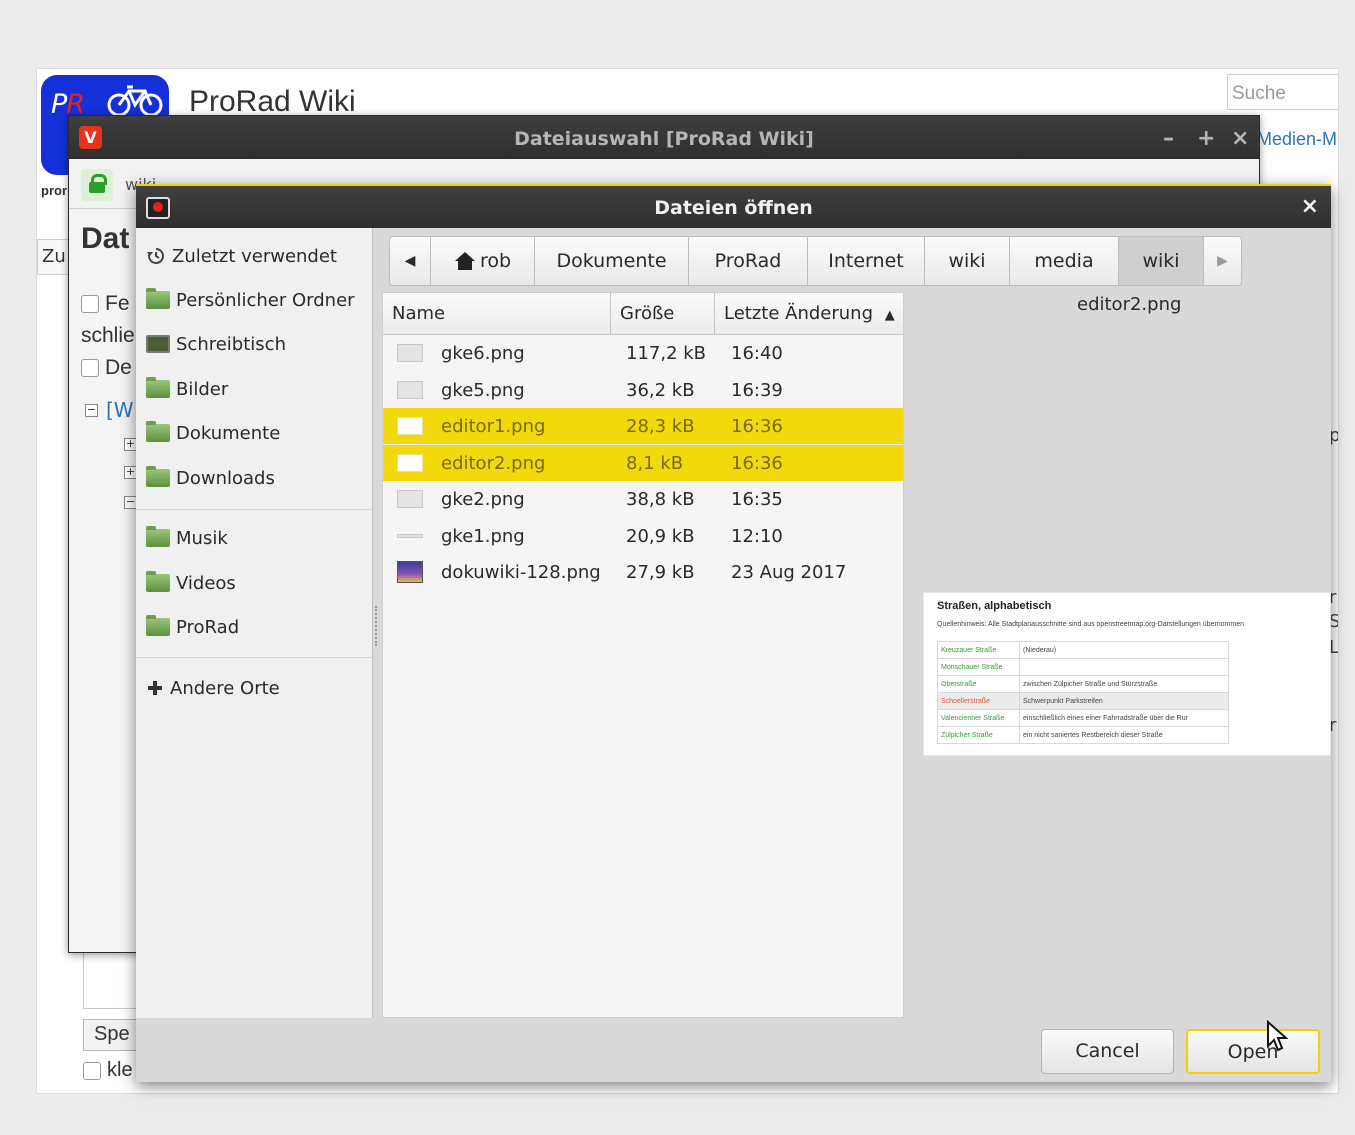 Image resolution: width=1355 pixels, height=1135 pixels. Describe the element at coordinates (799, 313) in the screenshot. I see `column-label: Letzte Änderung` at that location.